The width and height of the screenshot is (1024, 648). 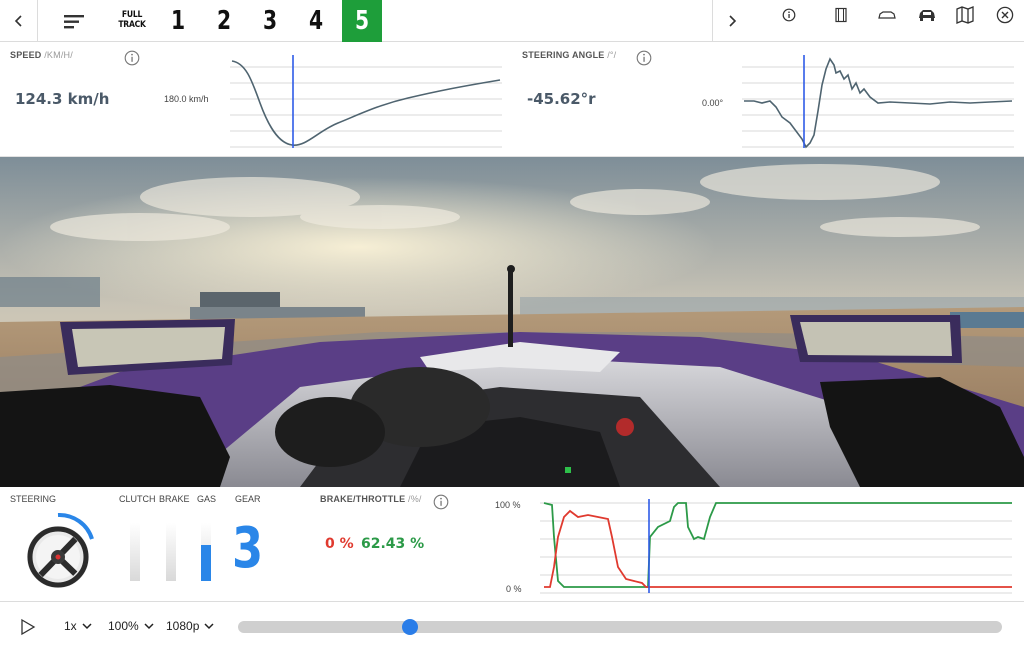 I want to click on lap-label: 4, so click(x=316, y=21).